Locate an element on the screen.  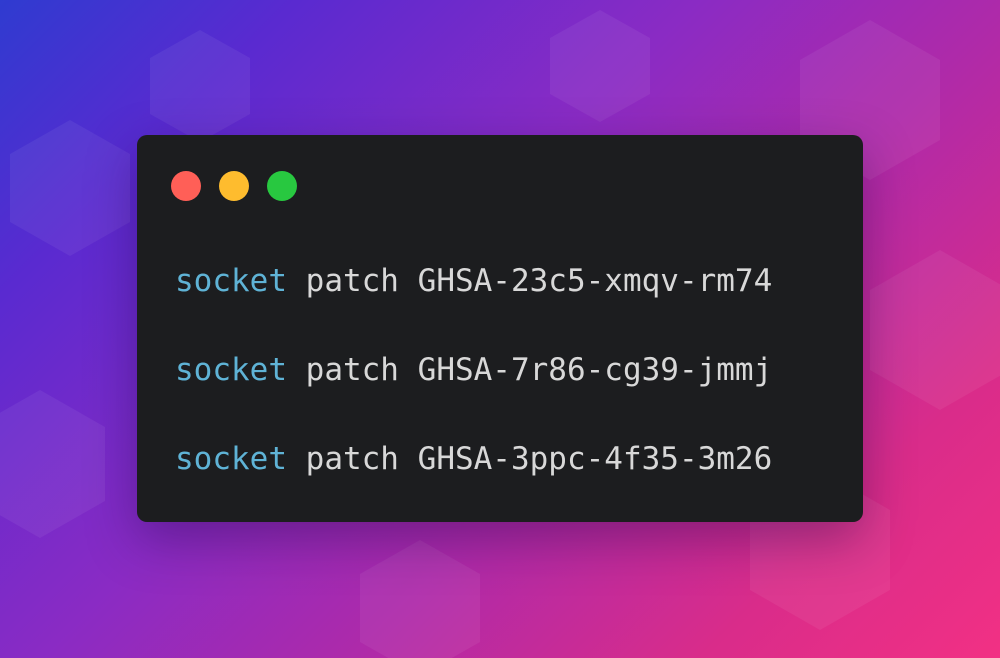
window-controls is located at coordinates (234, 186).